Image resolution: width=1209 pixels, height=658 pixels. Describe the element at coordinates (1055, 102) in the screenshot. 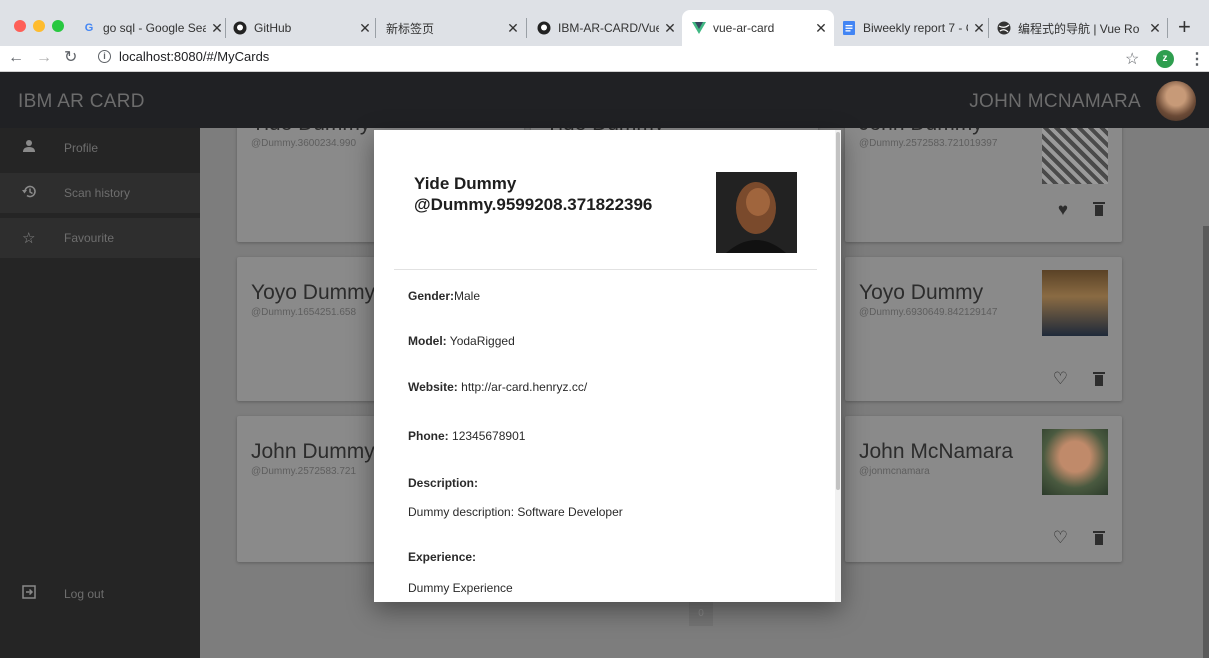

I see `user-name: JOHN MCNAMARA` at that location.